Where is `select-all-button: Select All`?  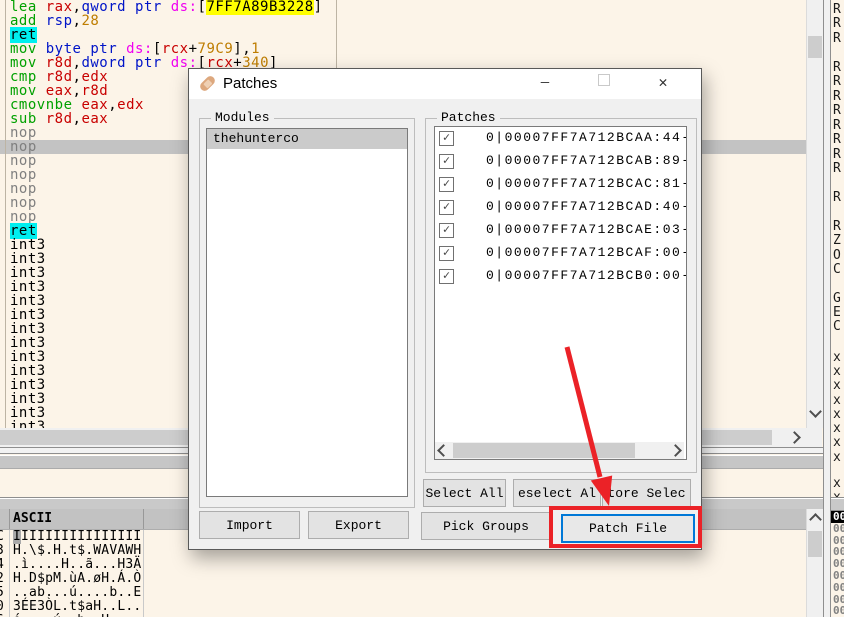
select-all-button: Select All is located at coordinates (464, 493).